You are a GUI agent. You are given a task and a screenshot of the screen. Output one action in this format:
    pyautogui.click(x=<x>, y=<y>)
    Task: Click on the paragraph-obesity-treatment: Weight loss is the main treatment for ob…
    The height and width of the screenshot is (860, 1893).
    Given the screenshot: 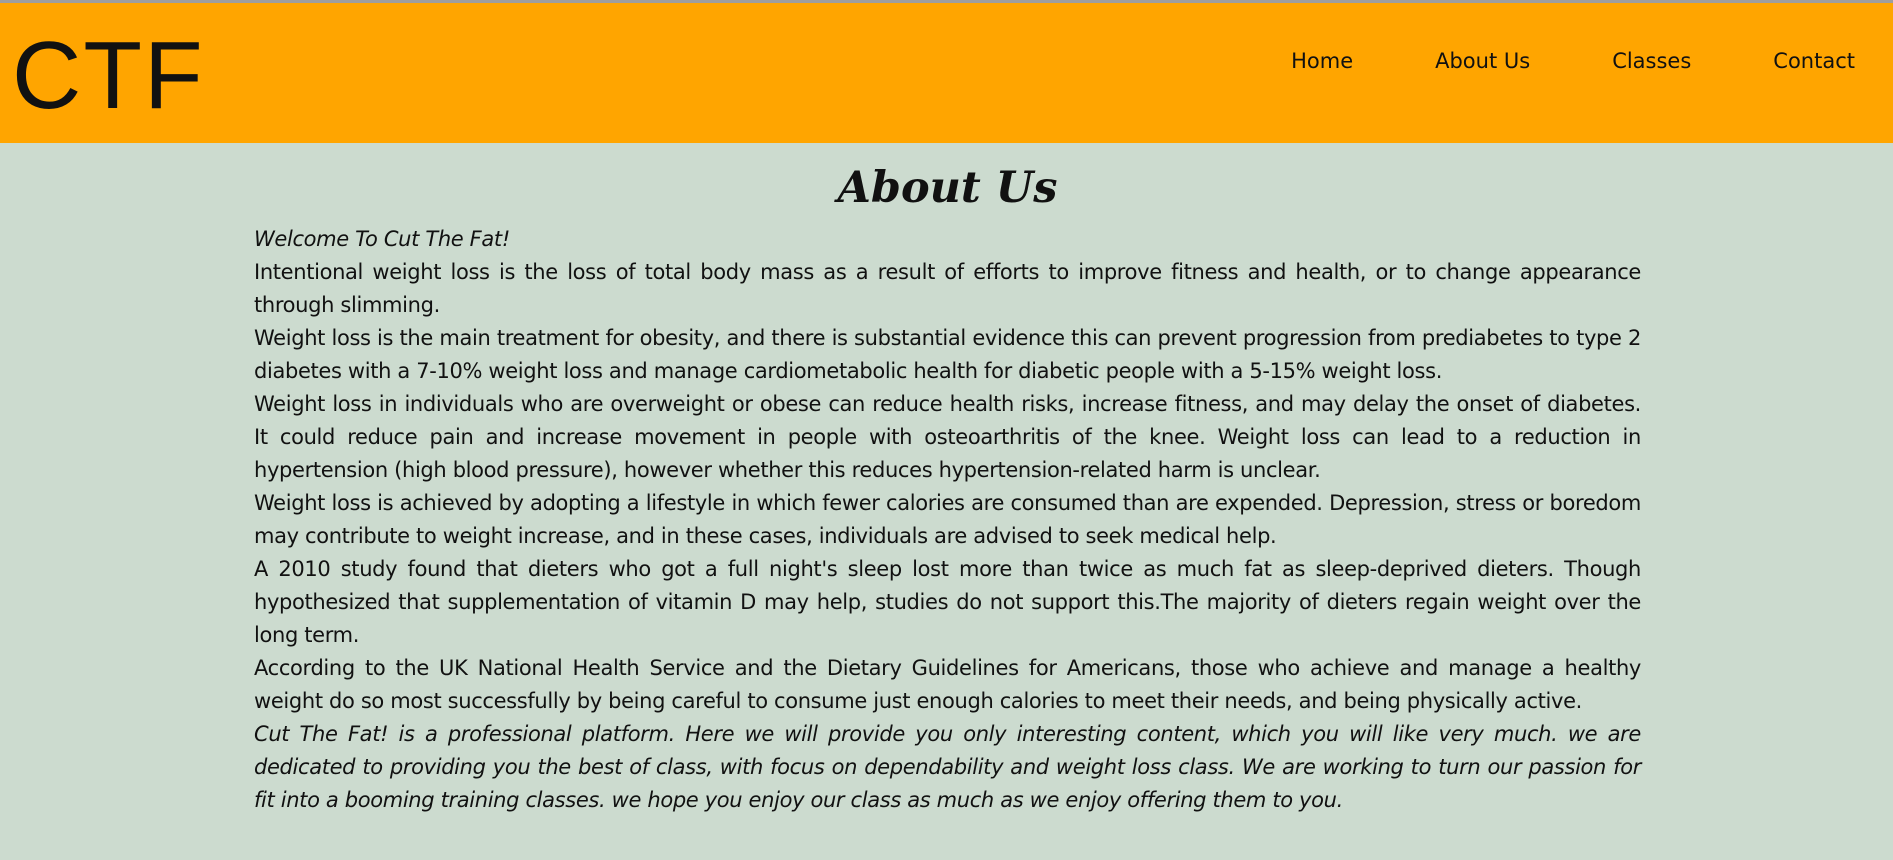 What is the action you would take?
    pyautogui.click(x=947, y=354)
    